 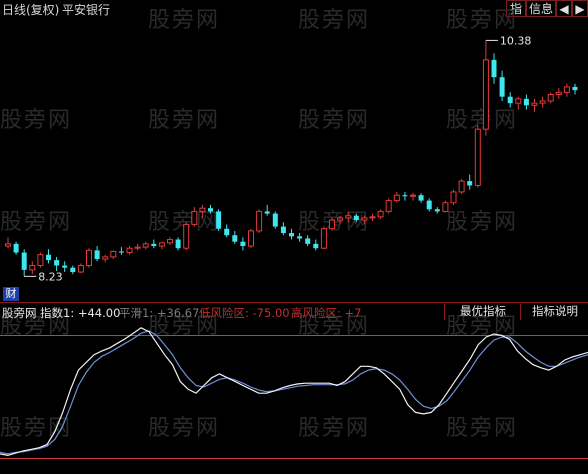 I want to click on low-marker-label: 8.23, so click(x=50, y=276).